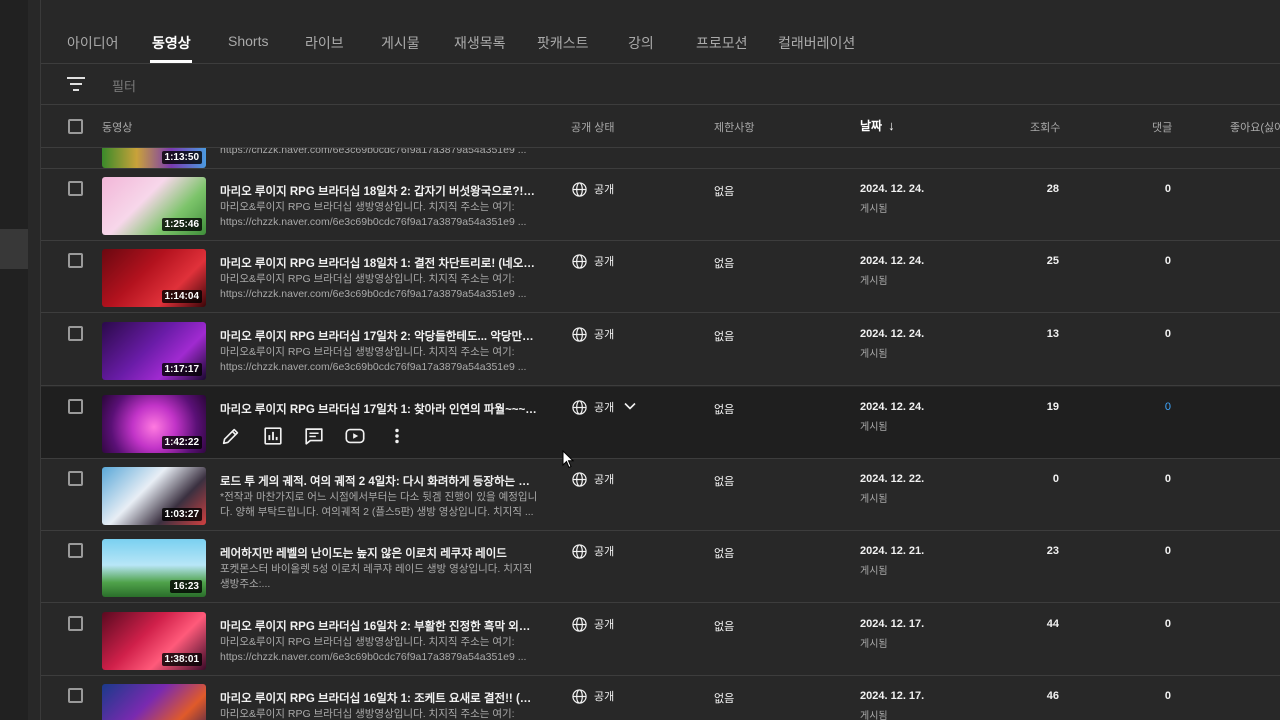 The height and width of the screenshot is (720, 1280). I want to click on col-views: 조회수, so click(1045, 127).